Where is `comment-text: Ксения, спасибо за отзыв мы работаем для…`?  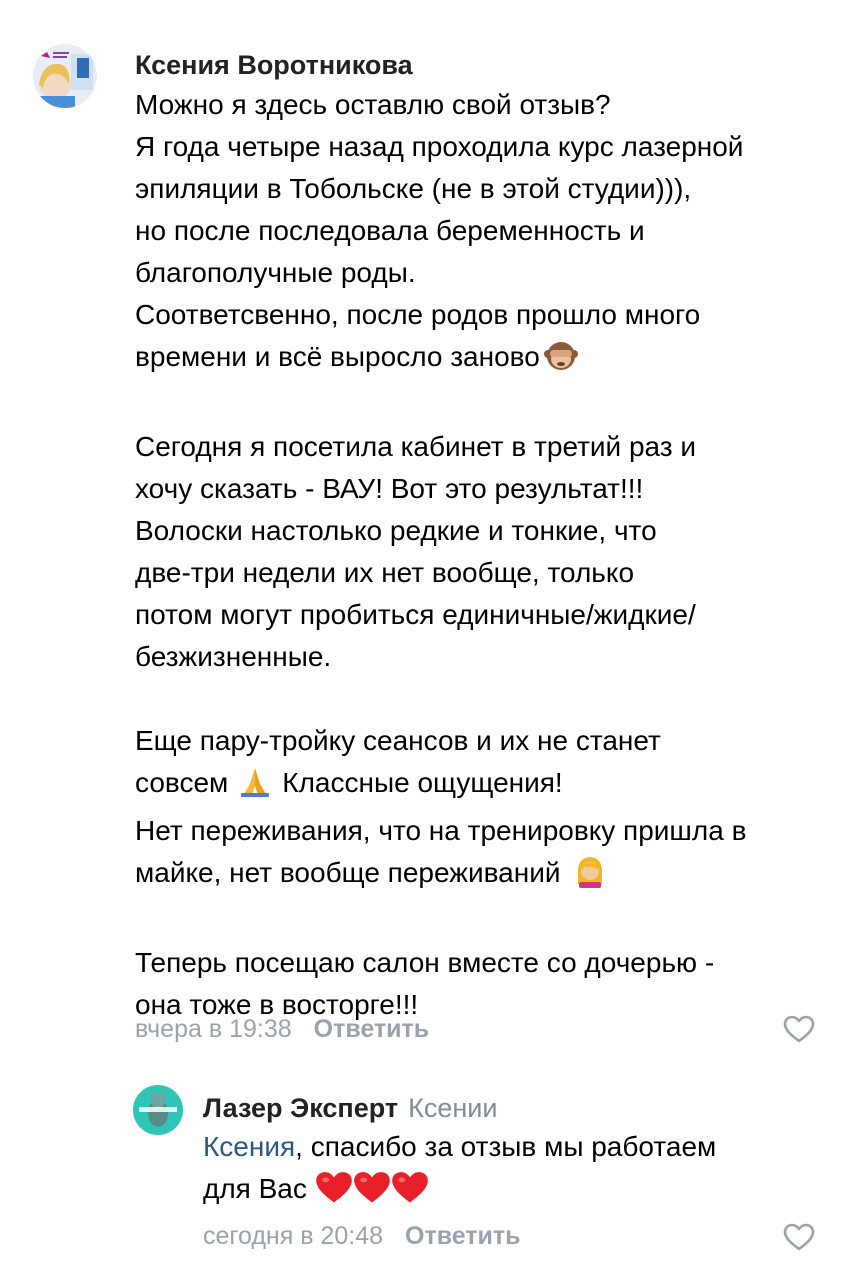 comment-text: Ксения, спасибо за отзыв мы работаем для… is located at coordinates (459, 1171).